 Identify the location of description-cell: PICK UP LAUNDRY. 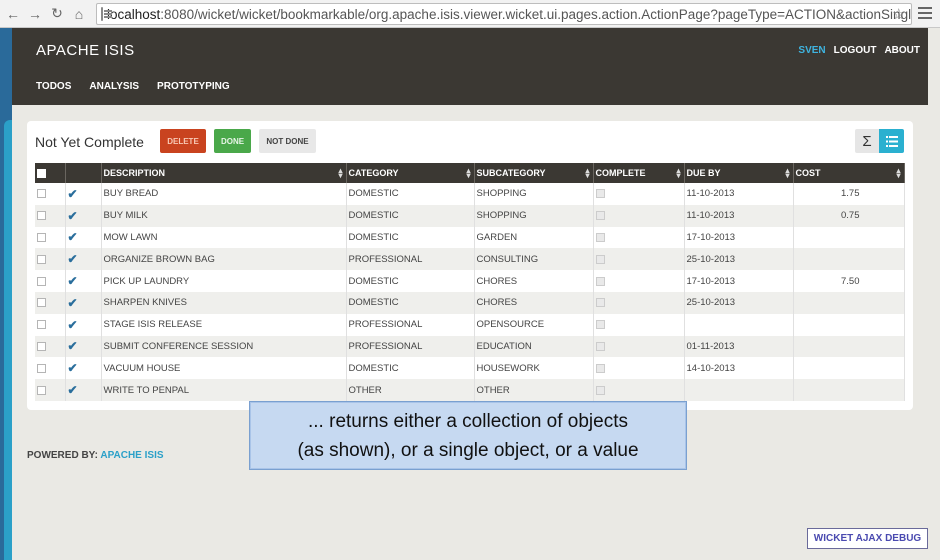
(224, 281).